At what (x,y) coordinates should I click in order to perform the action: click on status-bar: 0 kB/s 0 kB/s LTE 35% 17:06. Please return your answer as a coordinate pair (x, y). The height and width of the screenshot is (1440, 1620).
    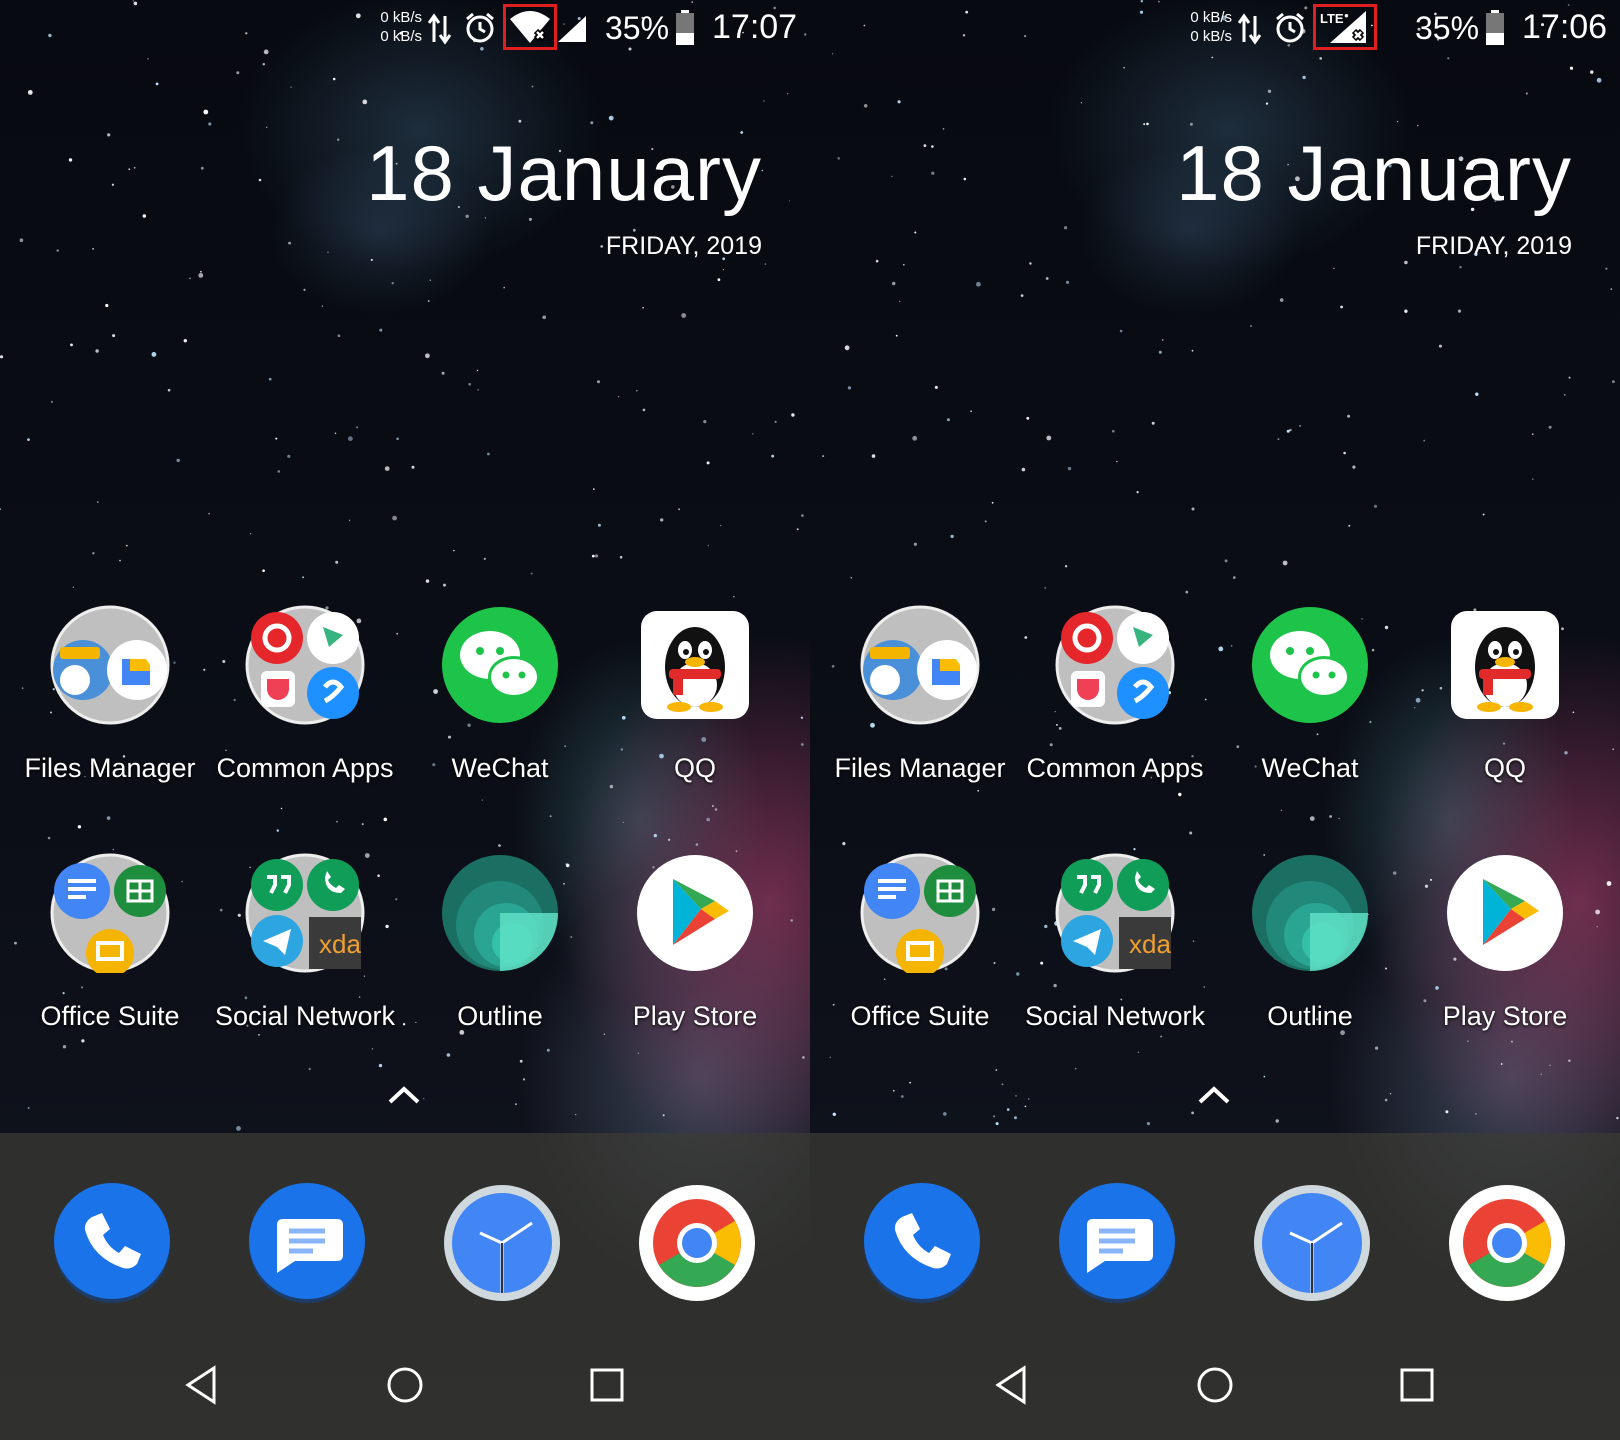
    Looking at the image, I should click on (1215, 28).